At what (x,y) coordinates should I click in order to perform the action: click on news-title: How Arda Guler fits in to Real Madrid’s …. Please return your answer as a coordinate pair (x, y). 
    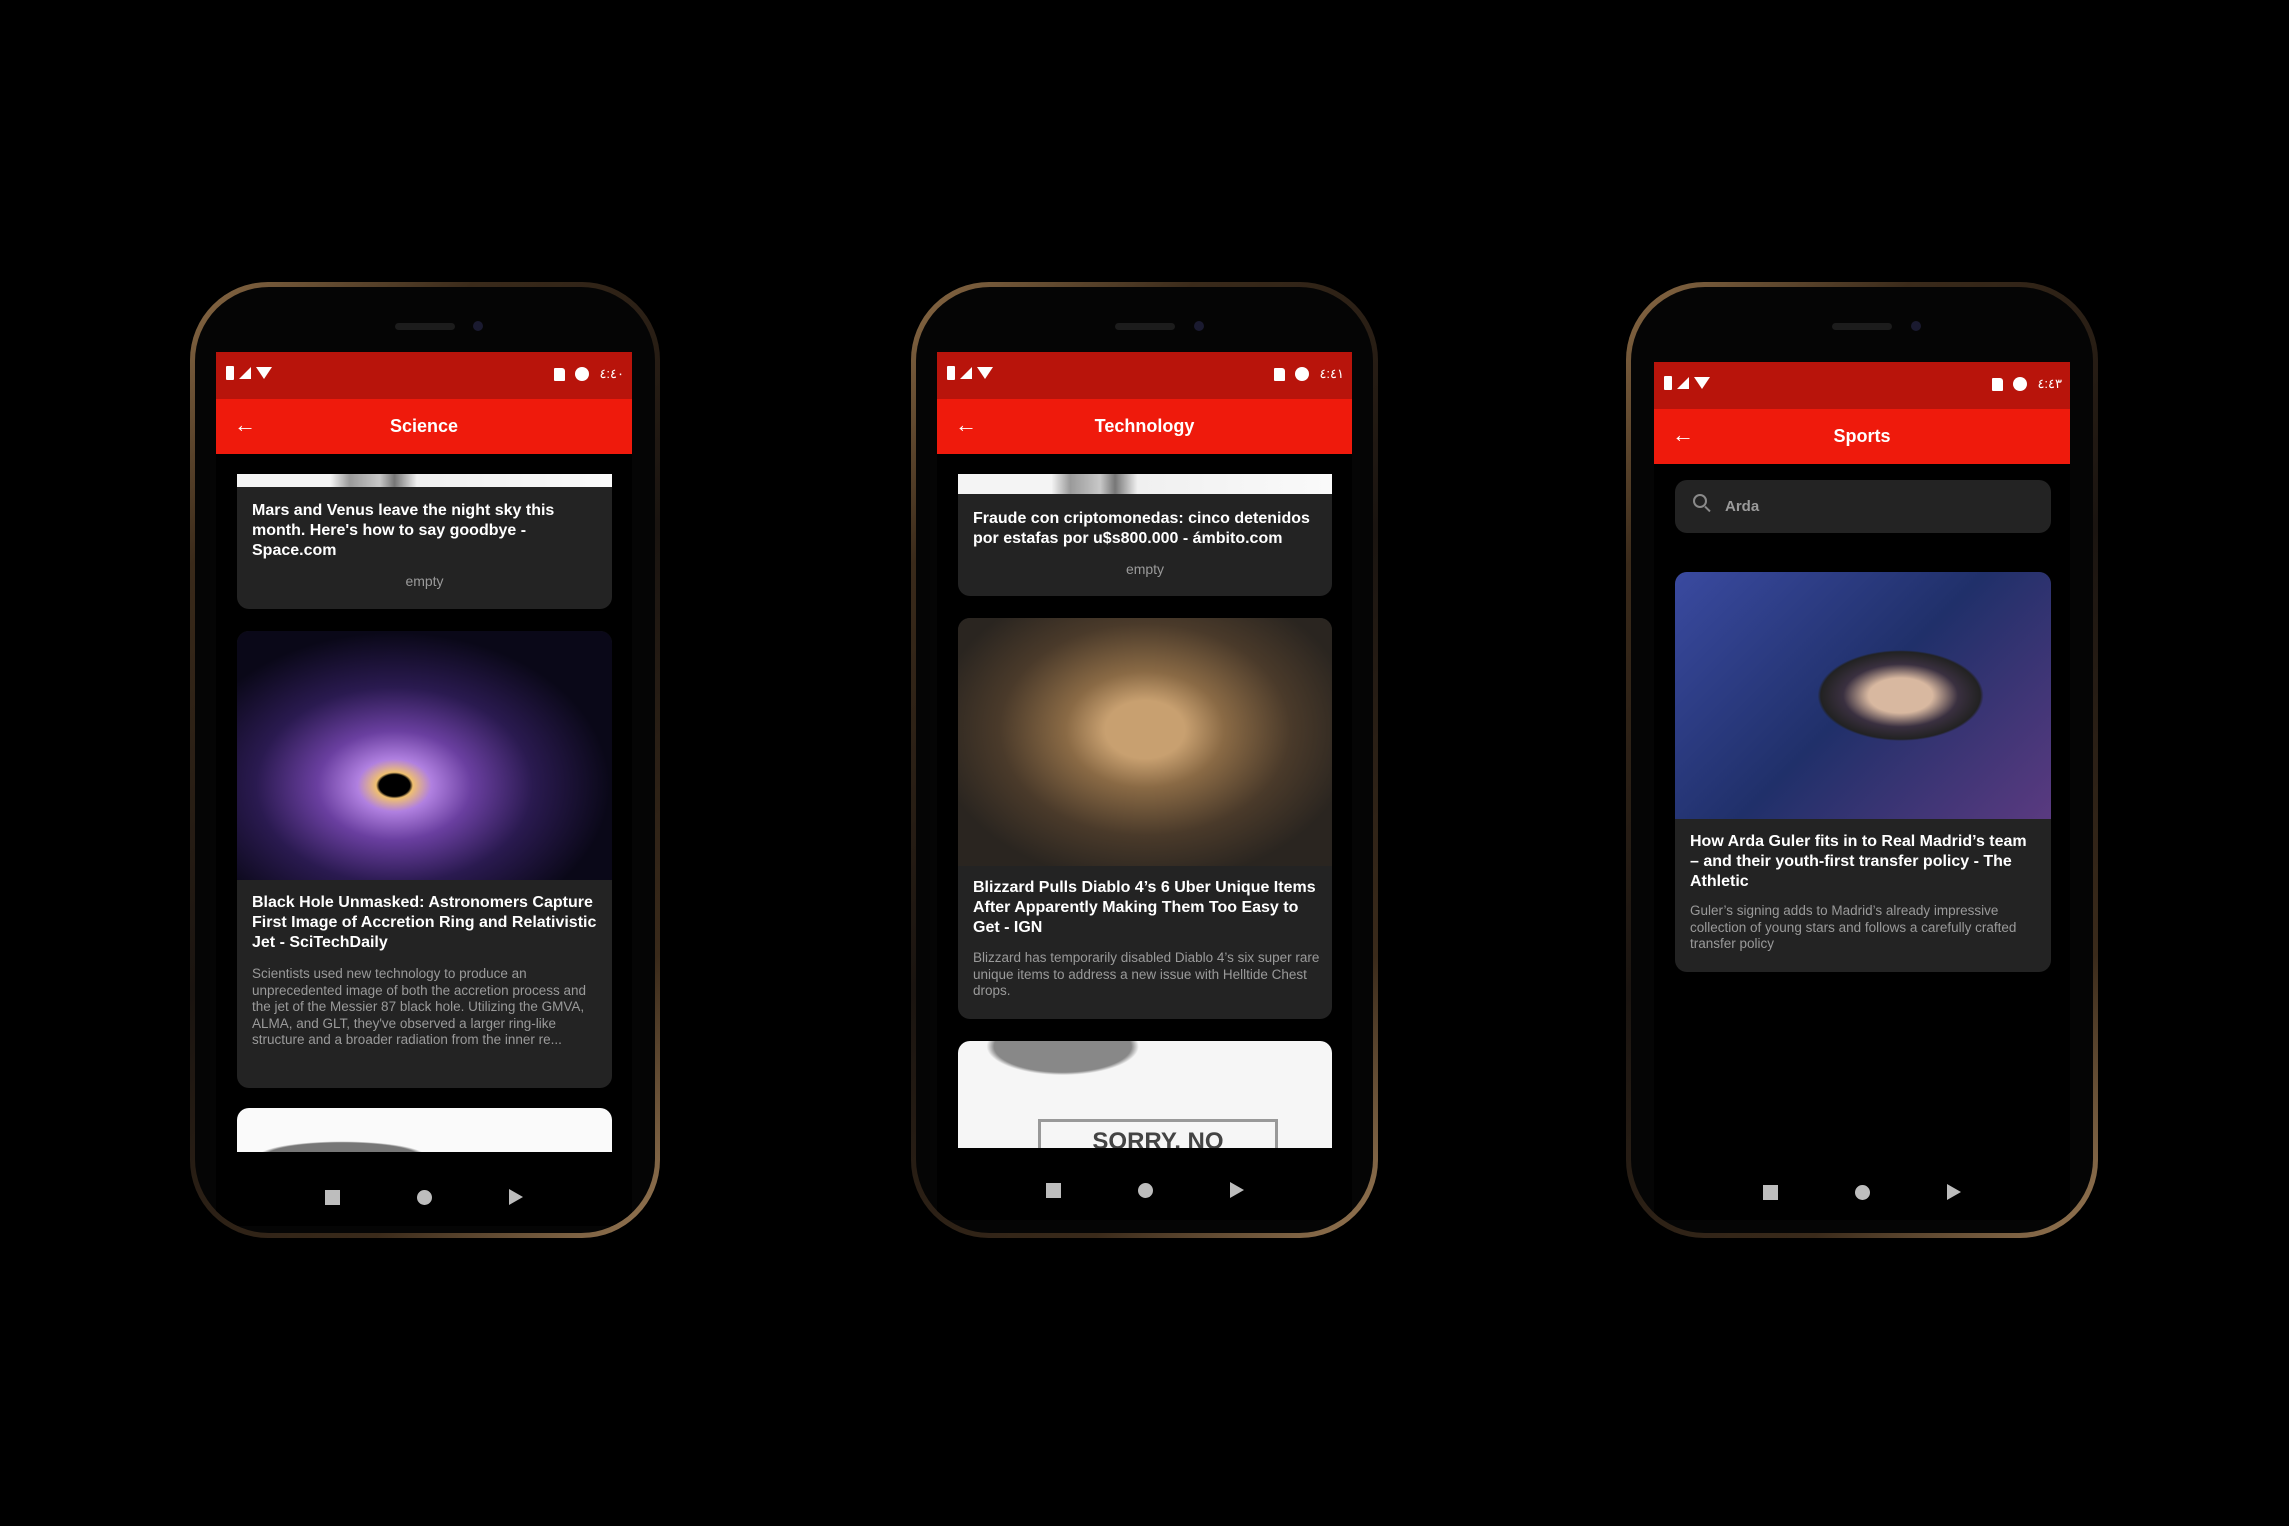
    Looking at the image, I should click on (1858, 861).